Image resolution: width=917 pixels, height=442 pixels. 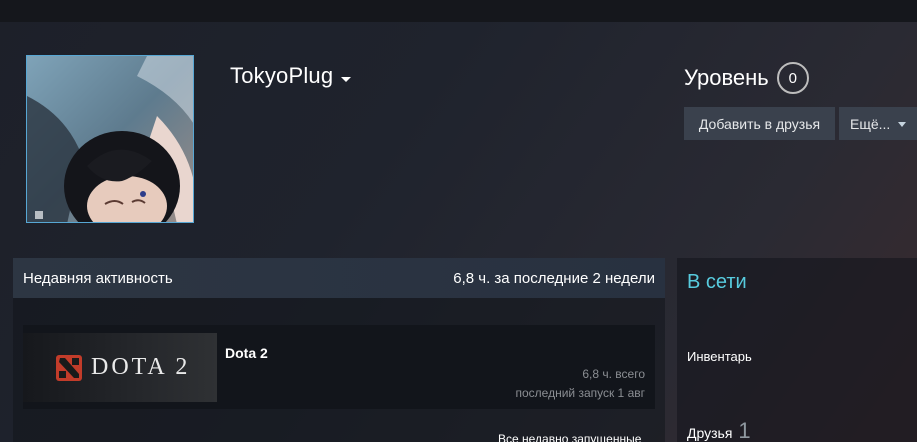 What do you see at coordinates (98, 278) in the screenshot?
I see `recent-activity-title: Недавняя активность` at bounding box center [98, 278].